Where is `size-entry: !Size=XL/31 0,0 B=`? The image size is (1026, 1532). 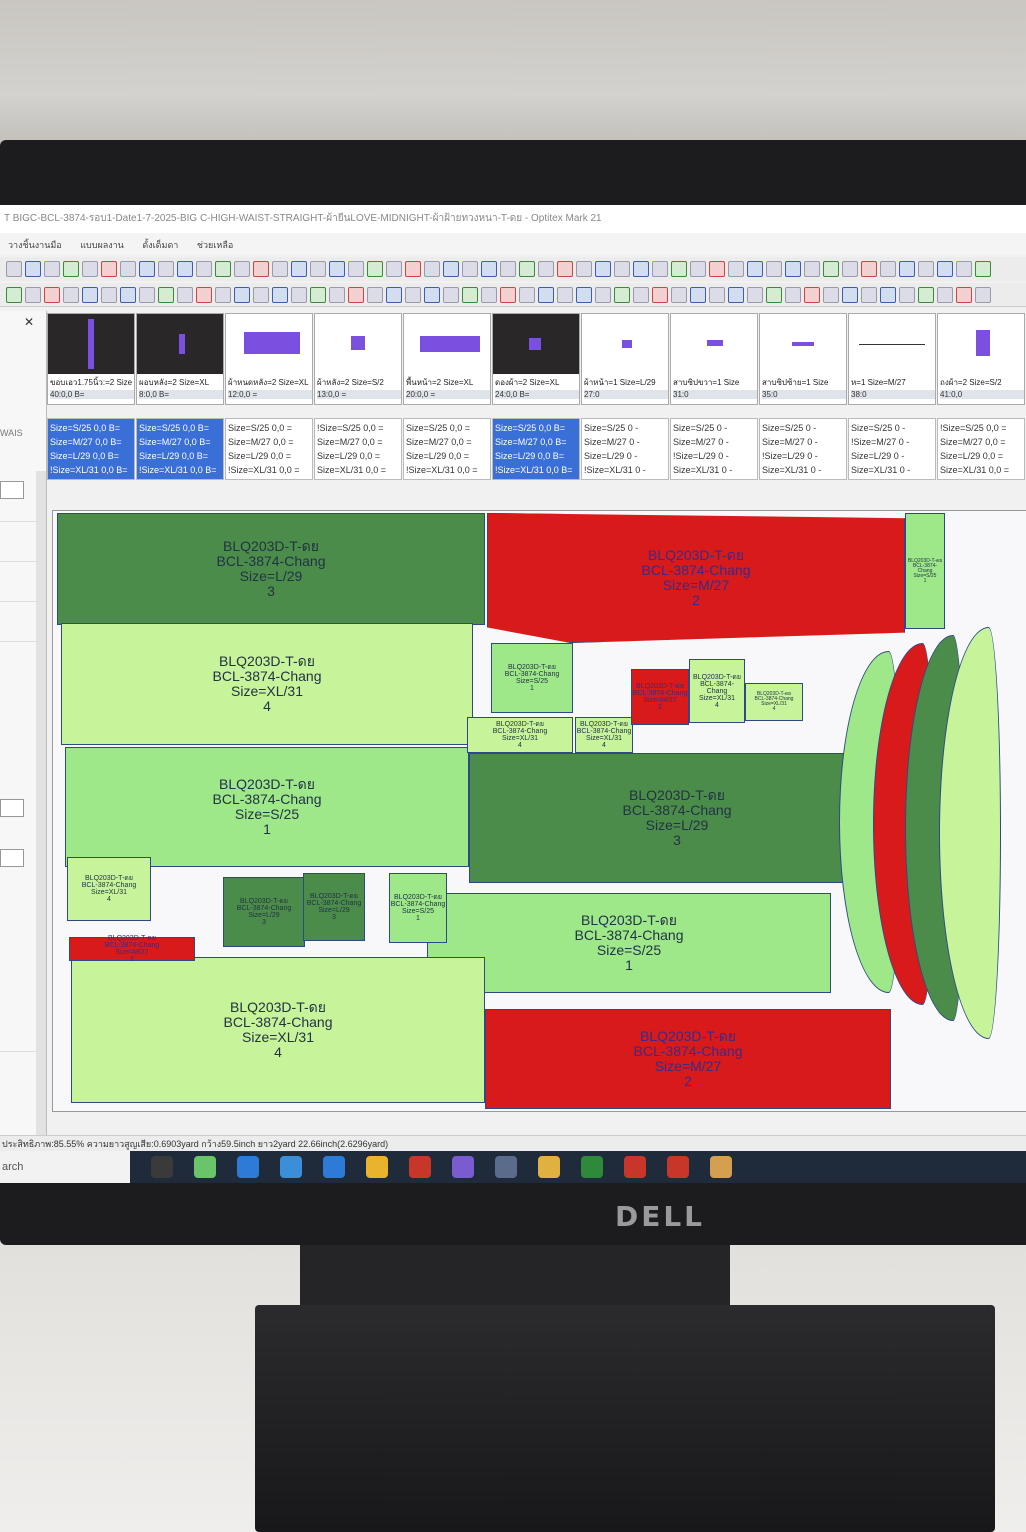
size-entry: !Size=XL/31 0,0 B= is located at coordinates (180, 470).